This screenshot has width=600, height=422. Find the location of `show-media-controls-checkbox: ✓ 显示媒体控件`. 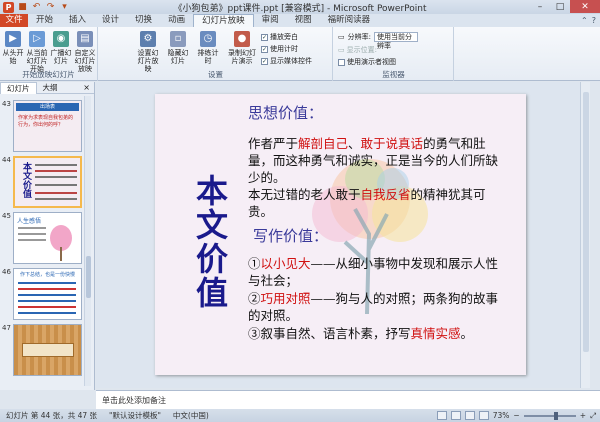

show-media-controls-checkbox: ✓ 显示媒体控件 is located at coordinates (286, 61).